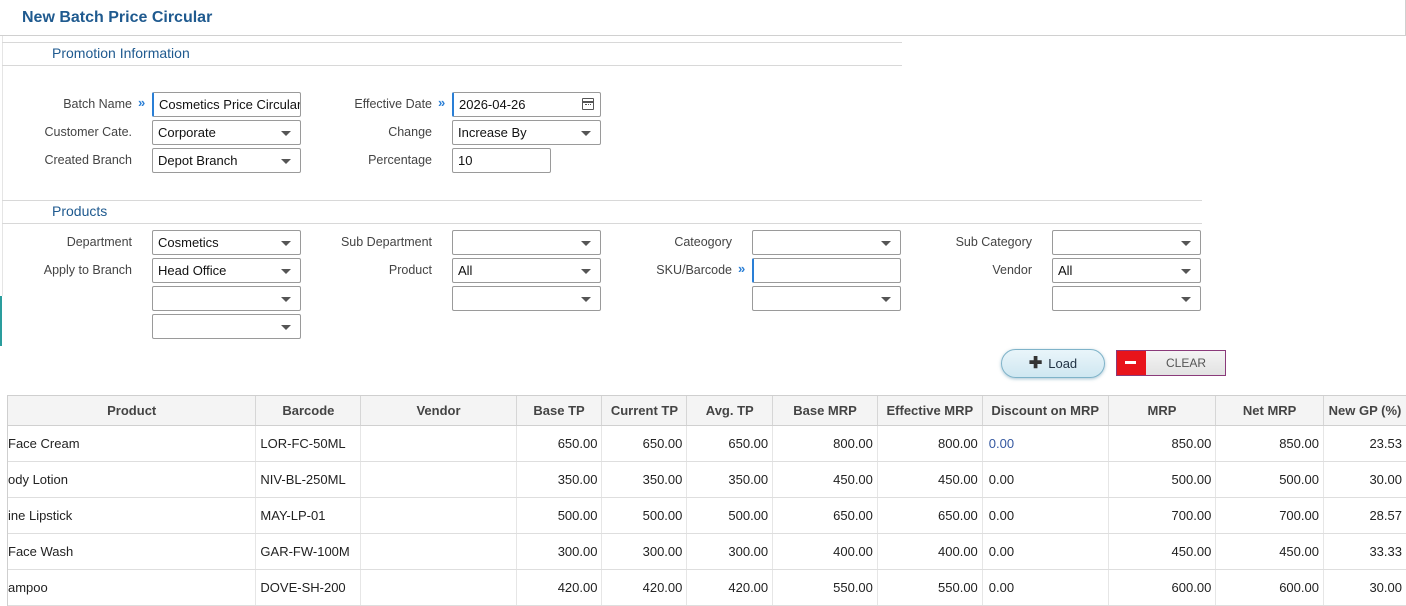  I want to click on created-branch-select: Depot Branch, so click(226, 160).